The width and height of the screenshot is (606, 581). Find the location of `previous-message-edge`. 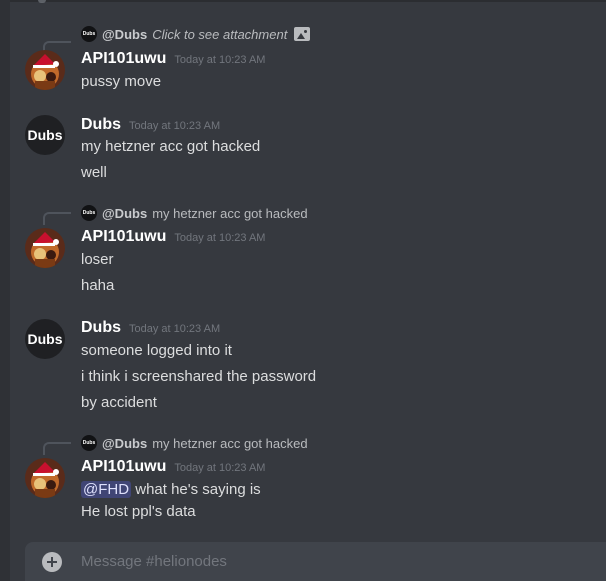

previous-message-edge is located at coordinates (308, 1).